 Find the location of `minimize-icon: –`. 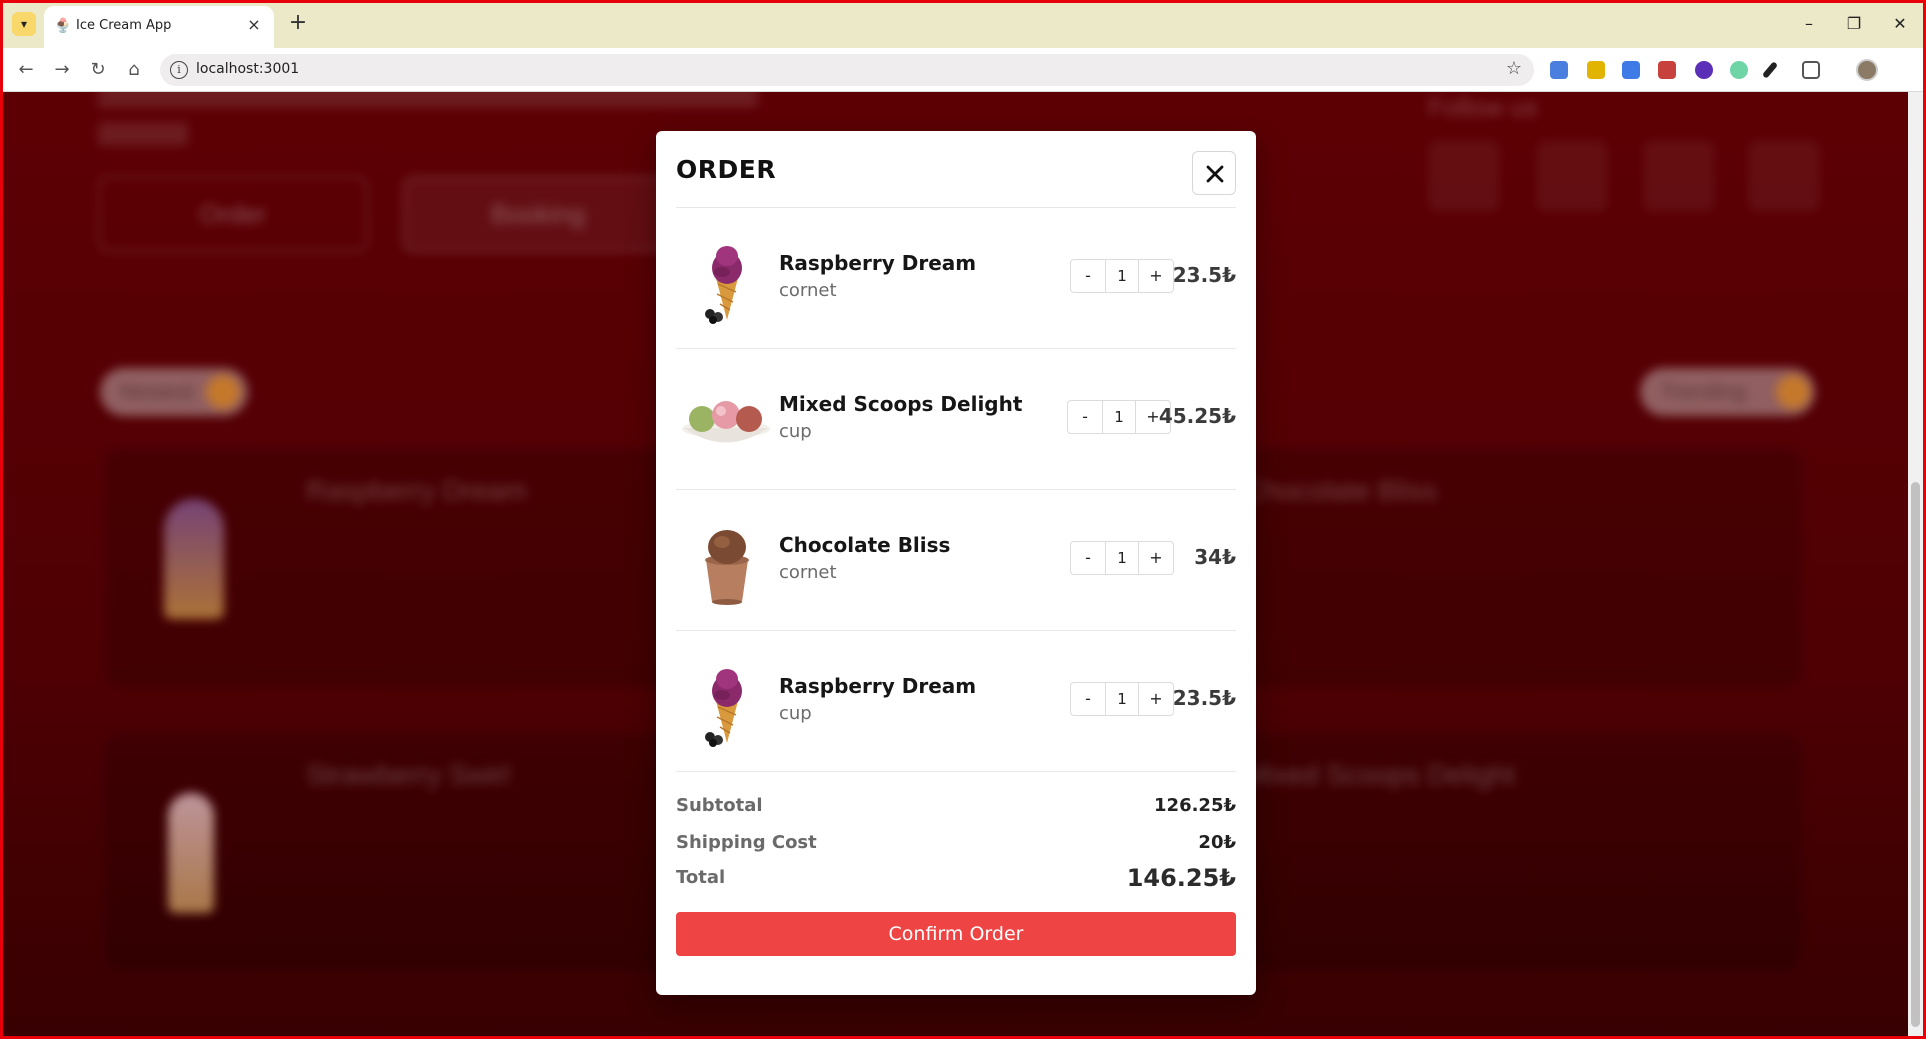

minimize-icon: – is located at coordinates (1809, 24).